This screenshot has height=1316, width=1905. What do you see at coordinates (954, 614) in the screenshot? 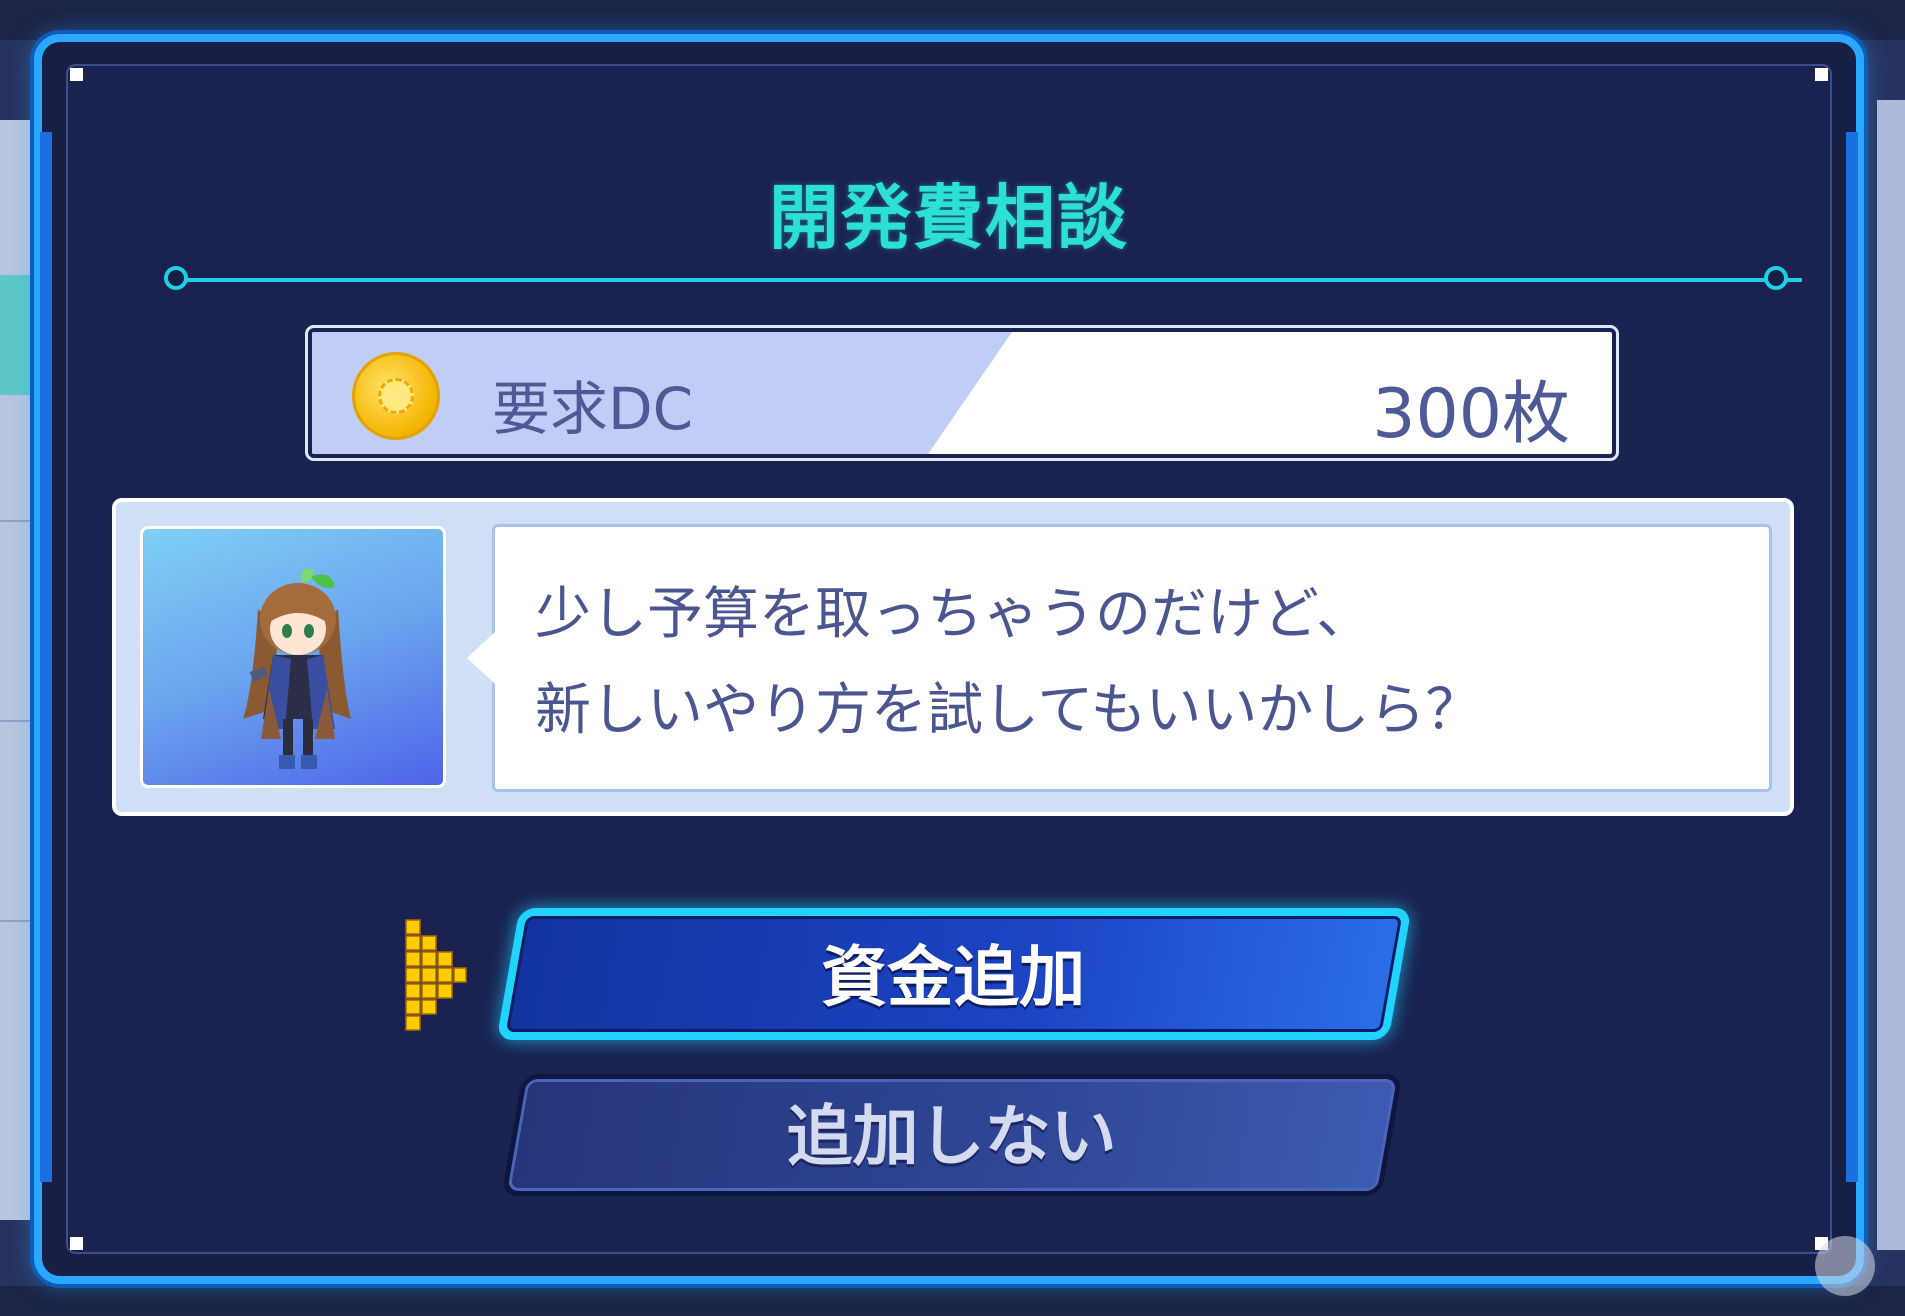
I see `message-line: 少し予算を取っちゃうのだけど、` at bounding box center [954, 614].